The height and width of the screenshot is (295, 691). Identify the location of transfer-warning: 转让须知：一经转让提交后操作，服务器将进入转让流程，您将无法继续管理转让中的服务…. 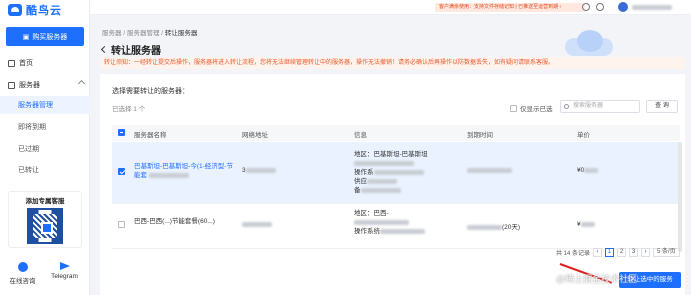
(392, 63).